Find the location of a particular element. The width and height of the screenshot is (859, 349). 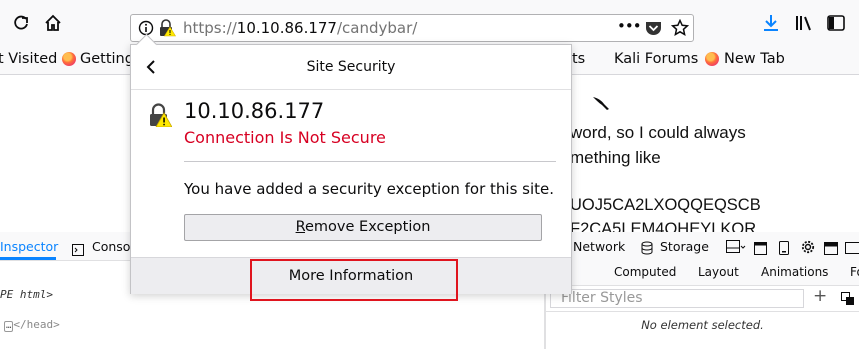

downloads-icon is located at coordinates (771, 23).